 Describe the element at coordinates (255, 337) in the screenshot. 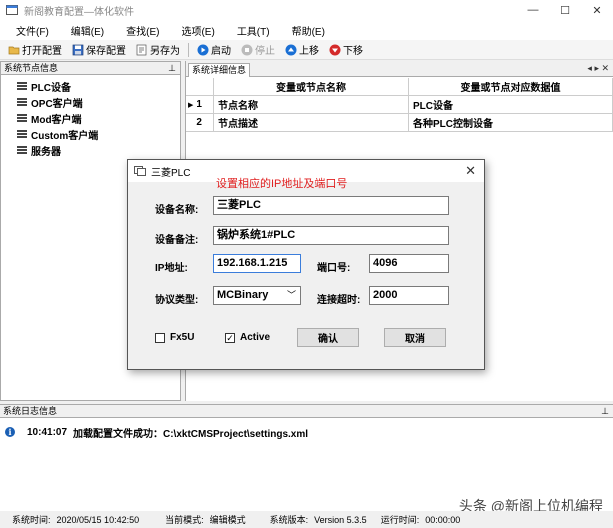

I see `active-label: Active` at that location.